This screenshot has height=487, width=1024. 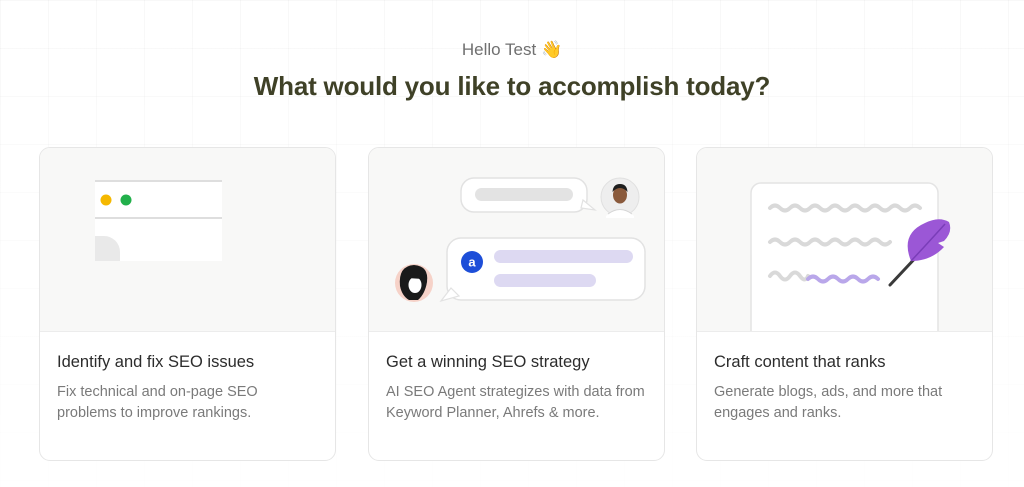 What do you see at coordinates (499, 49) in the screenshot?
I see `greeting-text: Hello Test` at bounding box center [499, 49].